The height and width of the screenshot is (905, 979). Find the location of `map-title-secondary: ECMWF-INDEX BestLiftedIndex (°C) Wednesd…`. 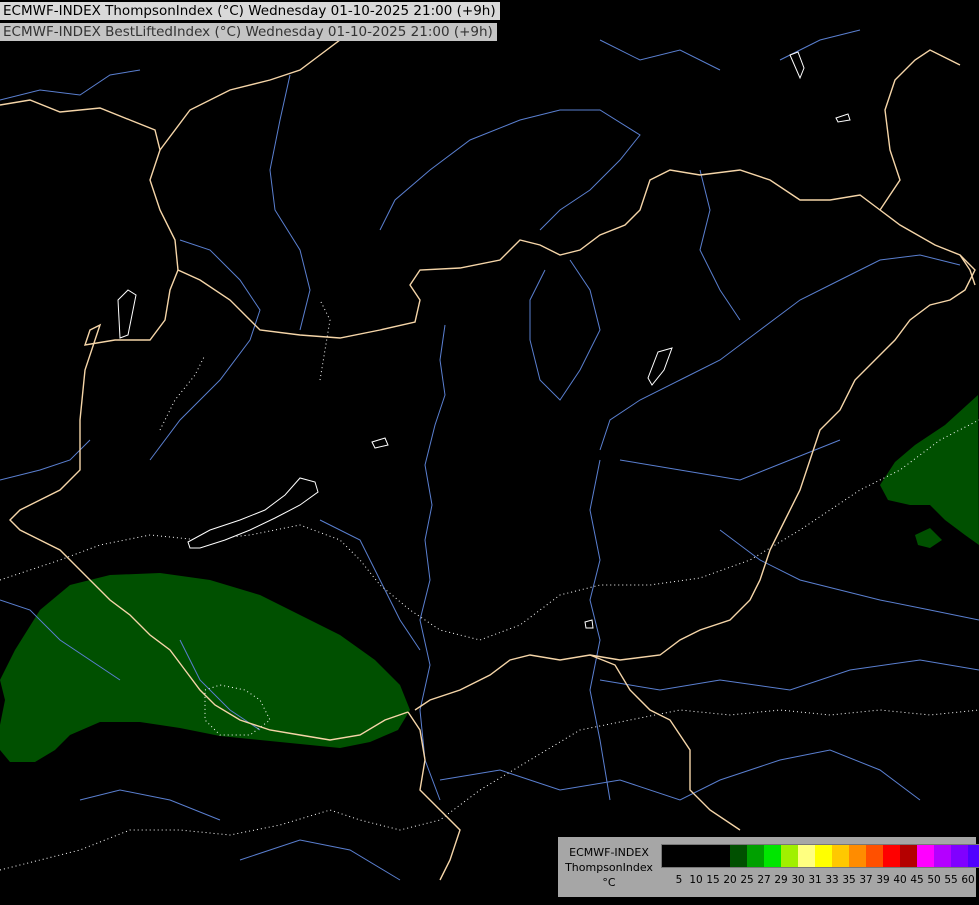

map-title-secondary: ECMWF-INDEX BestLiftedIndex (°C) Wednesd… is located at coordinates (248, 32).